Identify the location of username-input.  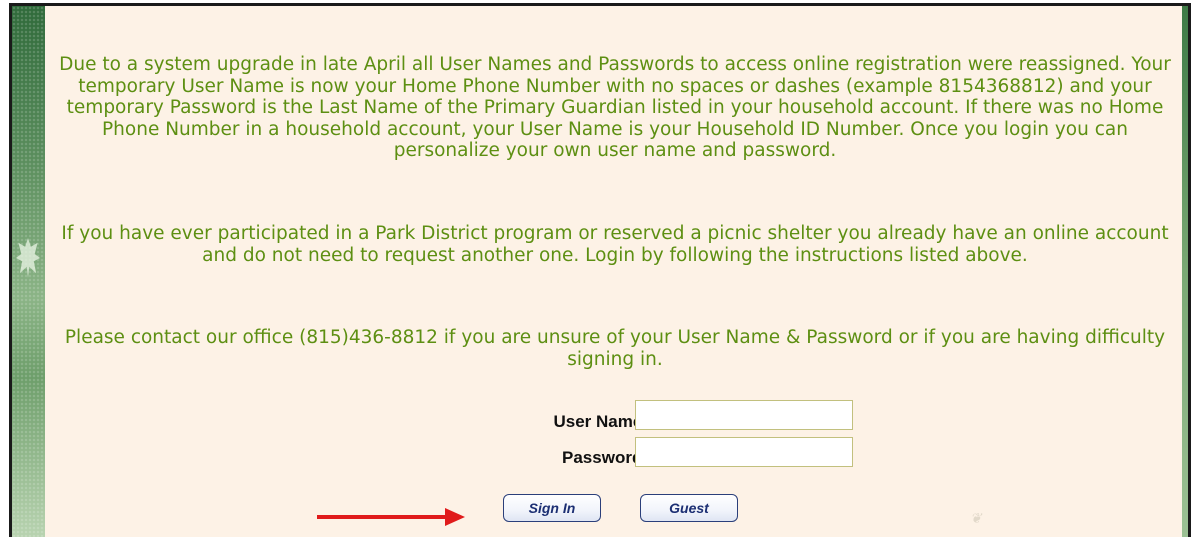
(744, 415).